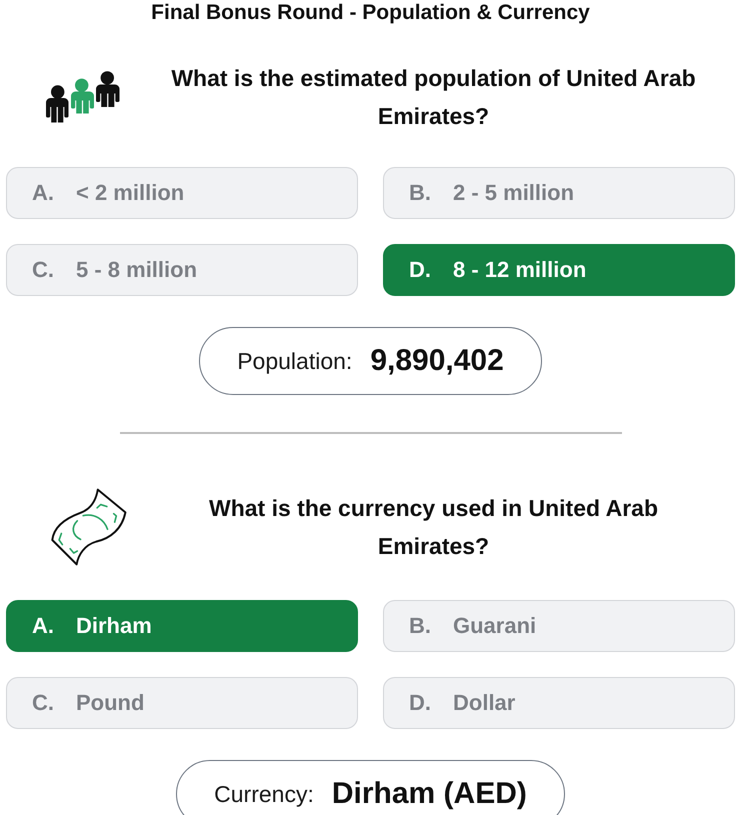  What do you see at coordinates (182, 193) in the screenshot?
I see `answer-option: A. < 2 million` at bounding box center [182, 193].